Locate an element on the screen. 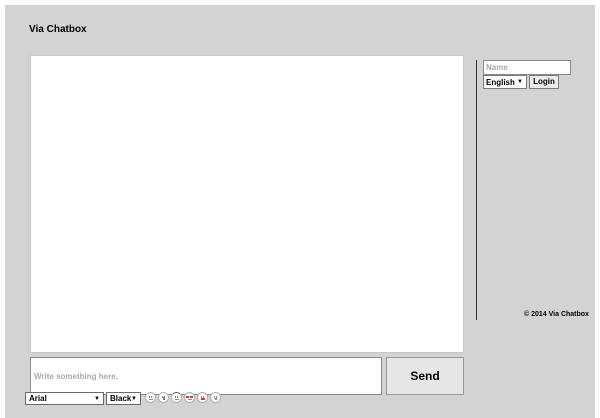 The height and width of the screenshot is (418, 600). font-select: Arial ▼ is located at coordinates (64, 398).